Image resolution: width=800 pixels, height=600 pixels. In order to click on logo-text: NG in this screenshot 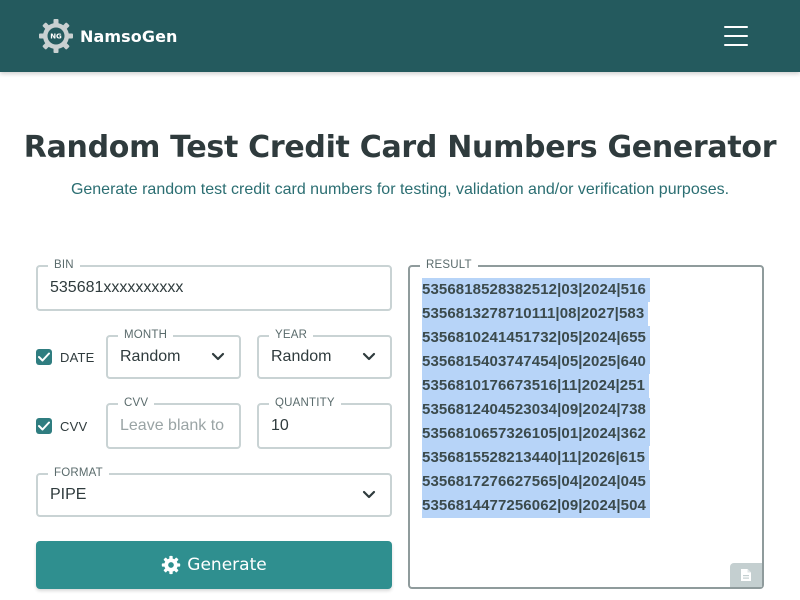, I will do `click(56, 37)`.